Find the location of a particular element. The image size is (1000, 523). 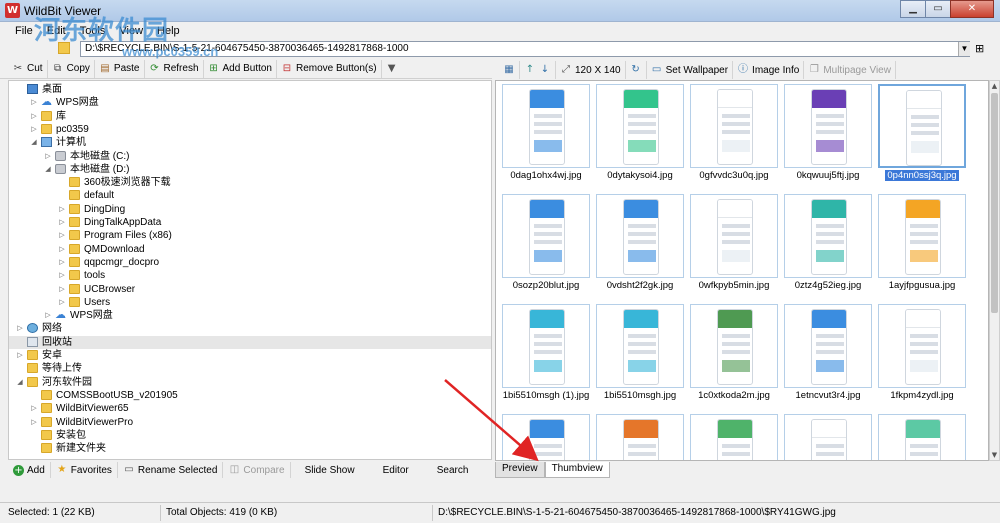

thumbnail-tile: 0dag1ohx4wj.jpg is located at coordinates (546, 137).